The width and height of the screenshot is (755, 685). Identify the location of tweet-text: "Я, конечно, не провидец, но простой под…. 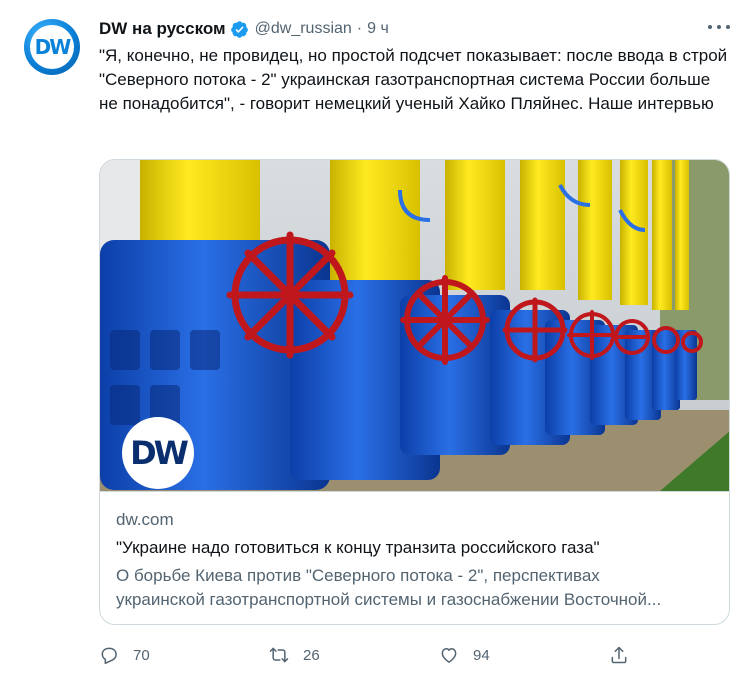
(415, 79).